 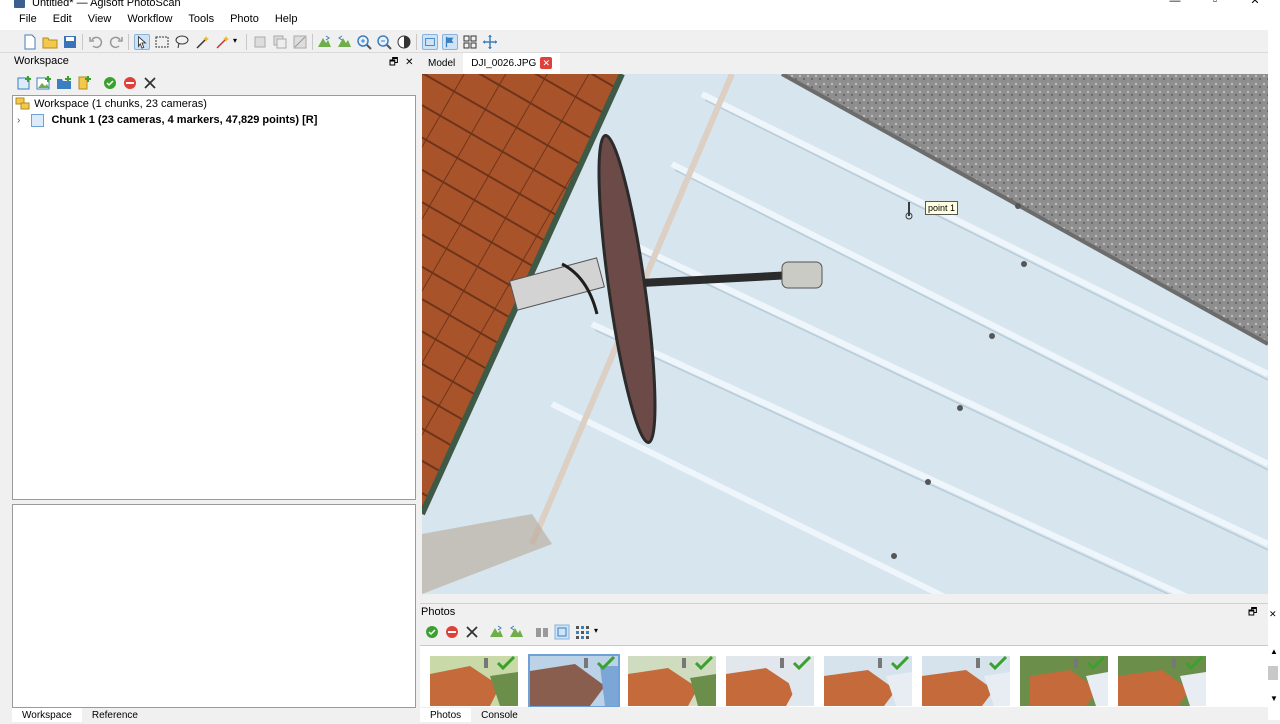 I want to click on disable-icon, so click(x=130, y=83).